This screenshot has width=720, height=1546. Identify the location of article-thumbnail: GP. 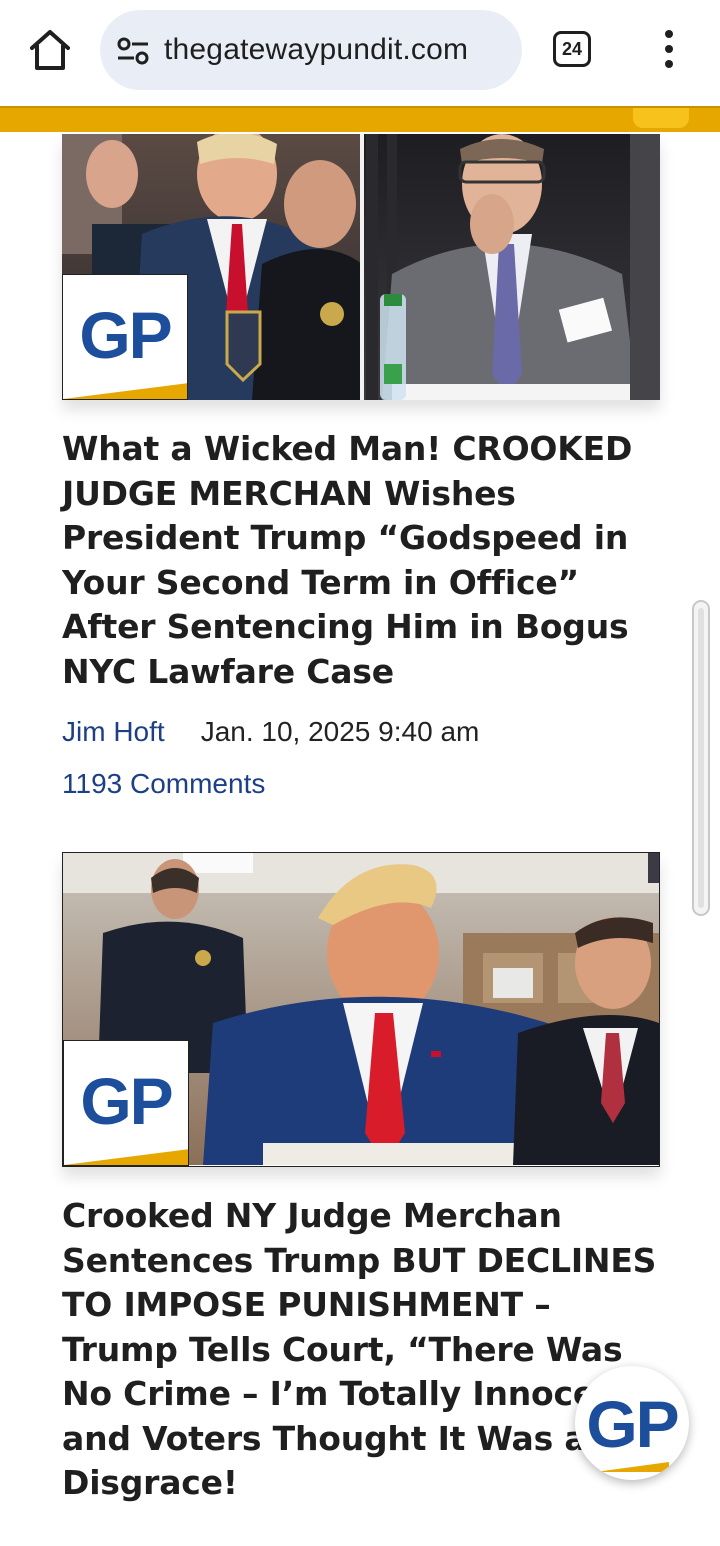
(361, 267).